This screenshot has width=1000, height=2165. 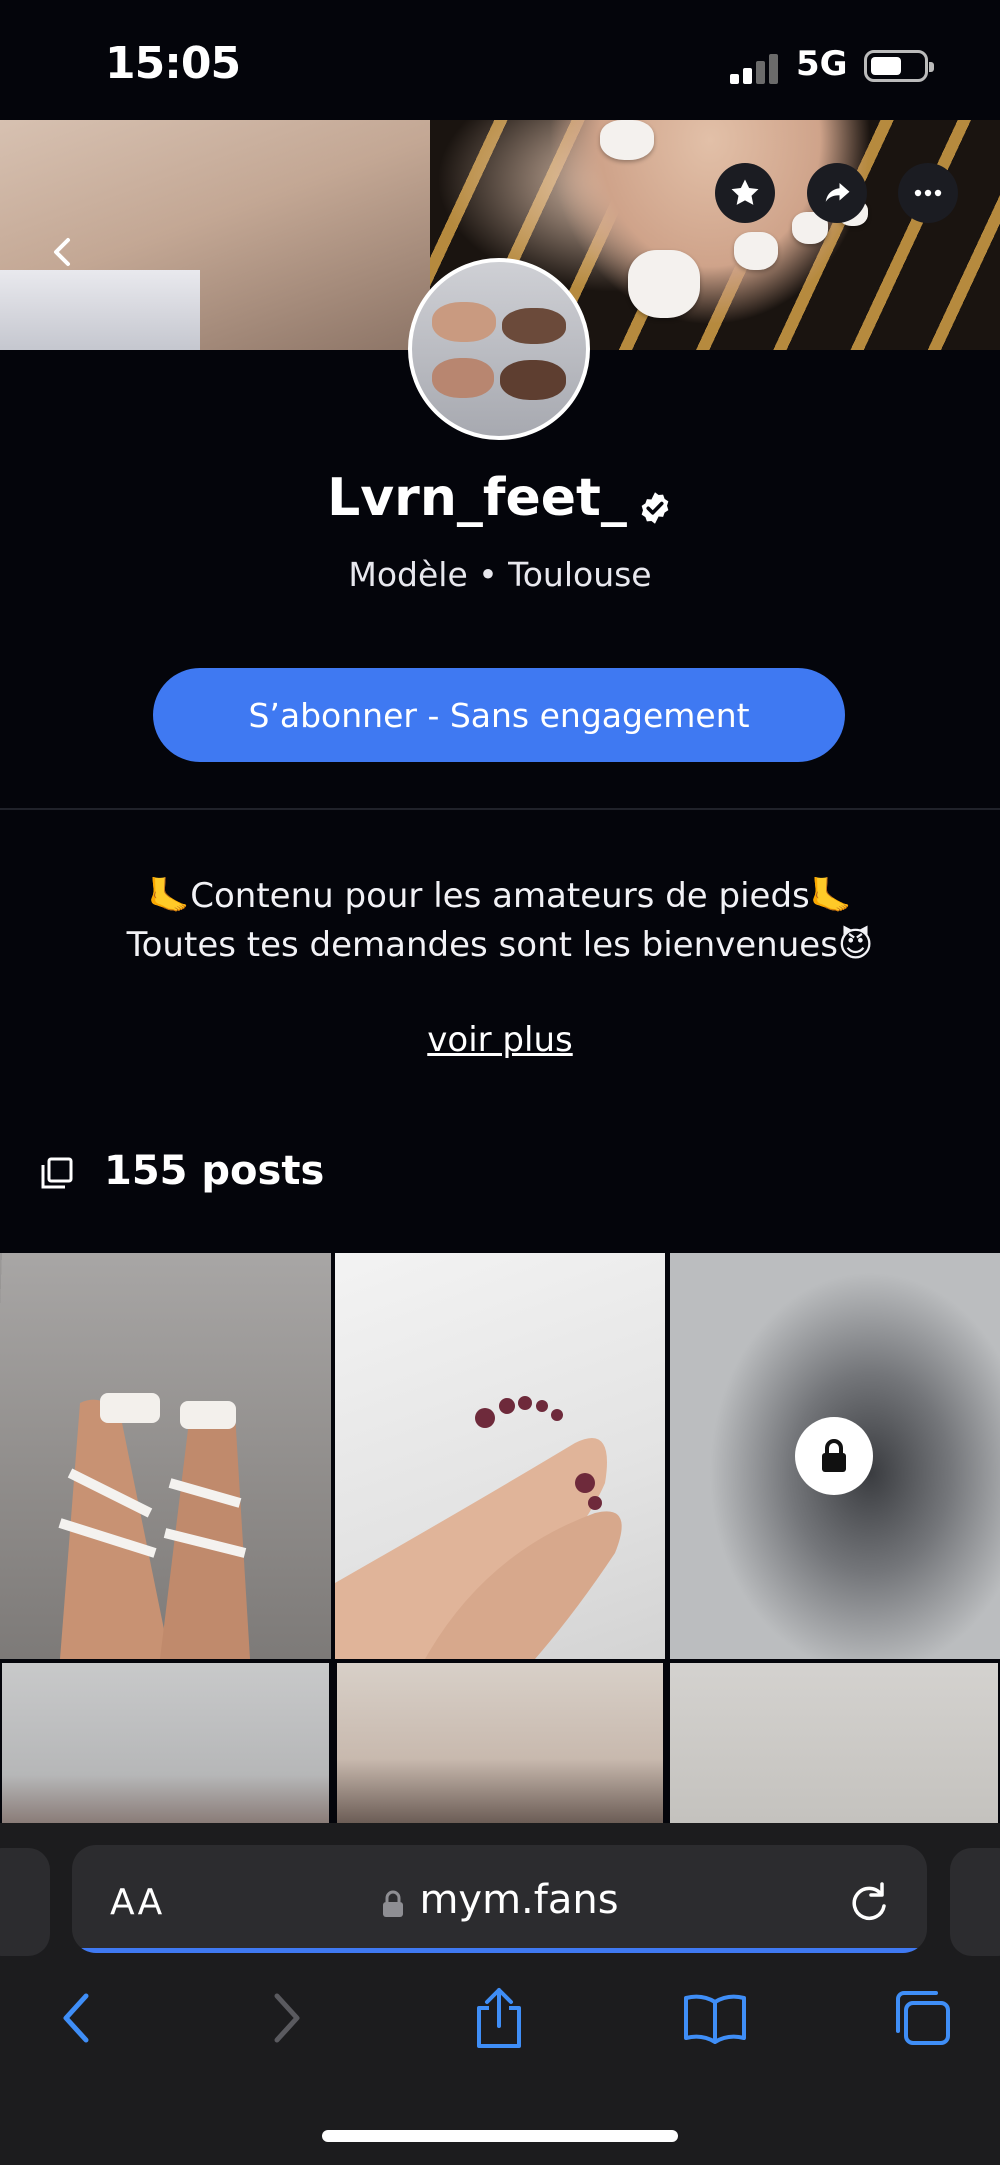 I want to click on bio-line-2: Toutes tes demandes sont les bienvenues😈, so click(x=500, y=945).